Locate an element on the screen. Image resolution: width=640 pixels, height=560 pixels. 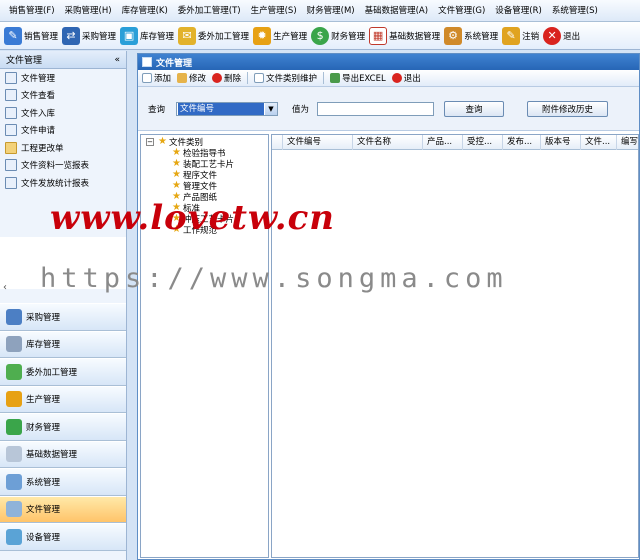
edit-button: 修改 is located at coordinates (191, 78).